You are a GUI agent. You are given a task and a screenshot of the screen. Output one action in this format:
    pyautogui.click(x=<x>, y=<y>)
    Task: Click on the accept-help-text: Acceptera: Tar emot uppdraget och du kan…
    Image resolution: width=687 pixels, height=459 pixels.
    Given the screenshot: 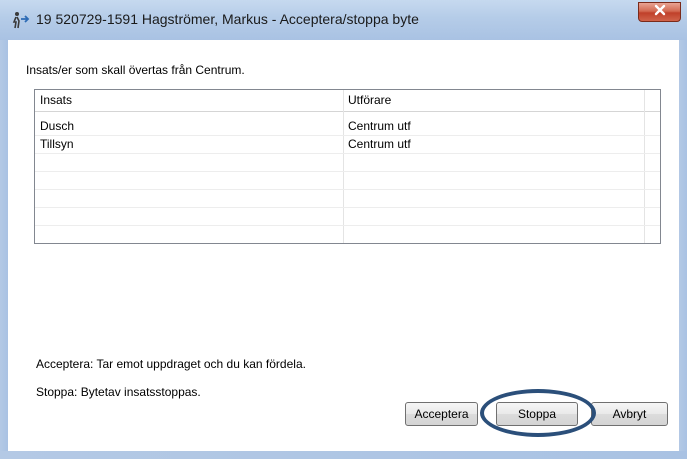 What is the action you would take?
    pyautogui.click(x=171, y=364)
    